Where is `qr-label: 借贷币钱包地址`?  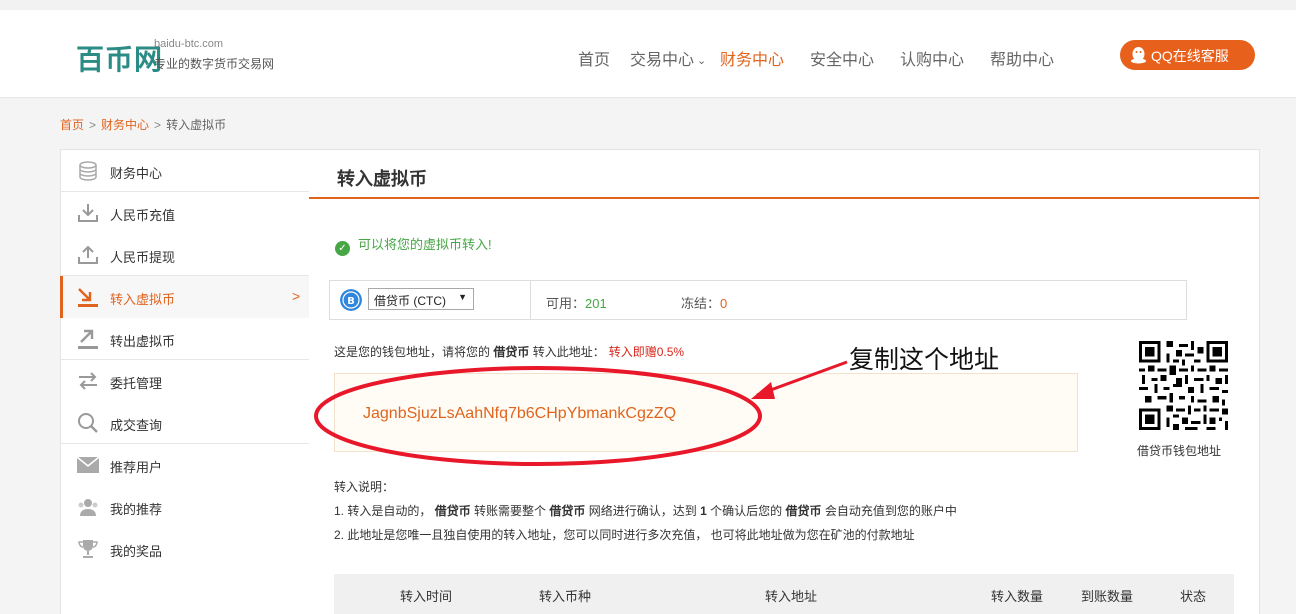 qr-label: 借贷币钱包地址 is located at coordinates (1179, 451).